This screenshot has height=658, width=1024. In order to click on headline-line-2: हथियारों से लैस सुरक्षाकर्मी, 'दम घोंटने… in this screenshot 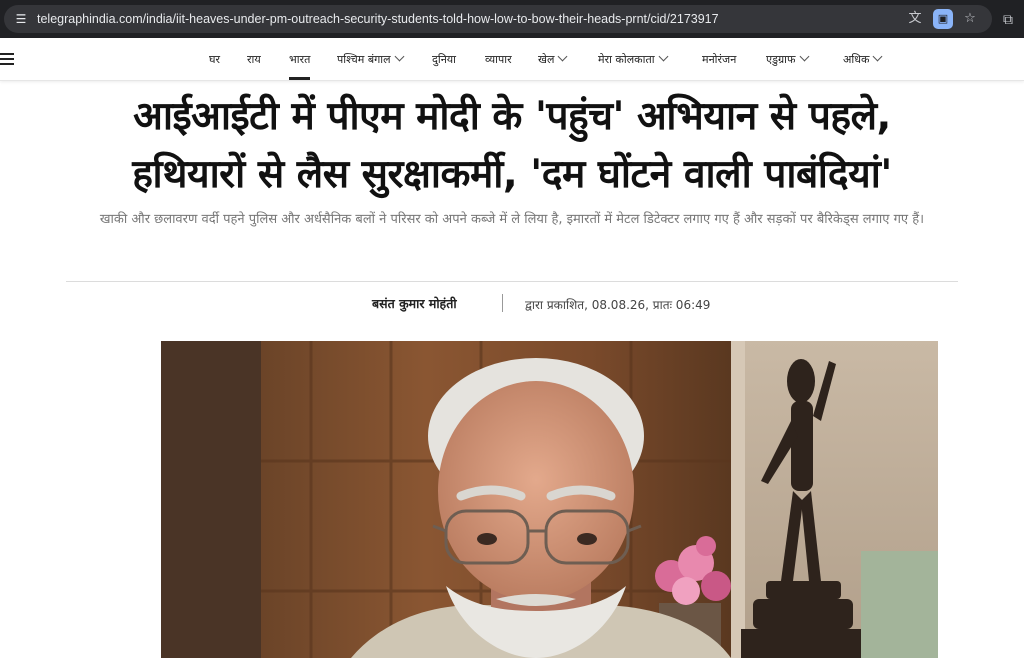, I will do `click(512, 174)`.